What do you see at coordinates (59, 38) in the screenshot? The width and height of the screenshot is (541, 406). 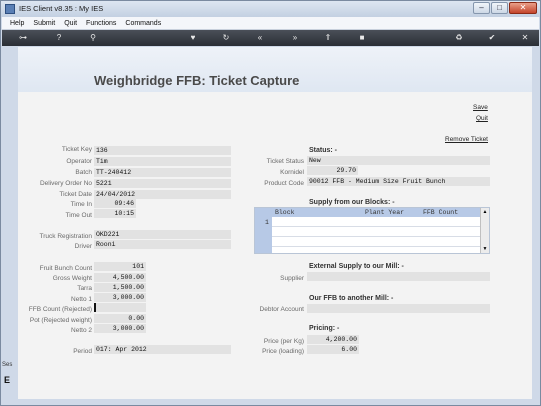 I see `help-icon: ?` at bounding box center [59, 38].